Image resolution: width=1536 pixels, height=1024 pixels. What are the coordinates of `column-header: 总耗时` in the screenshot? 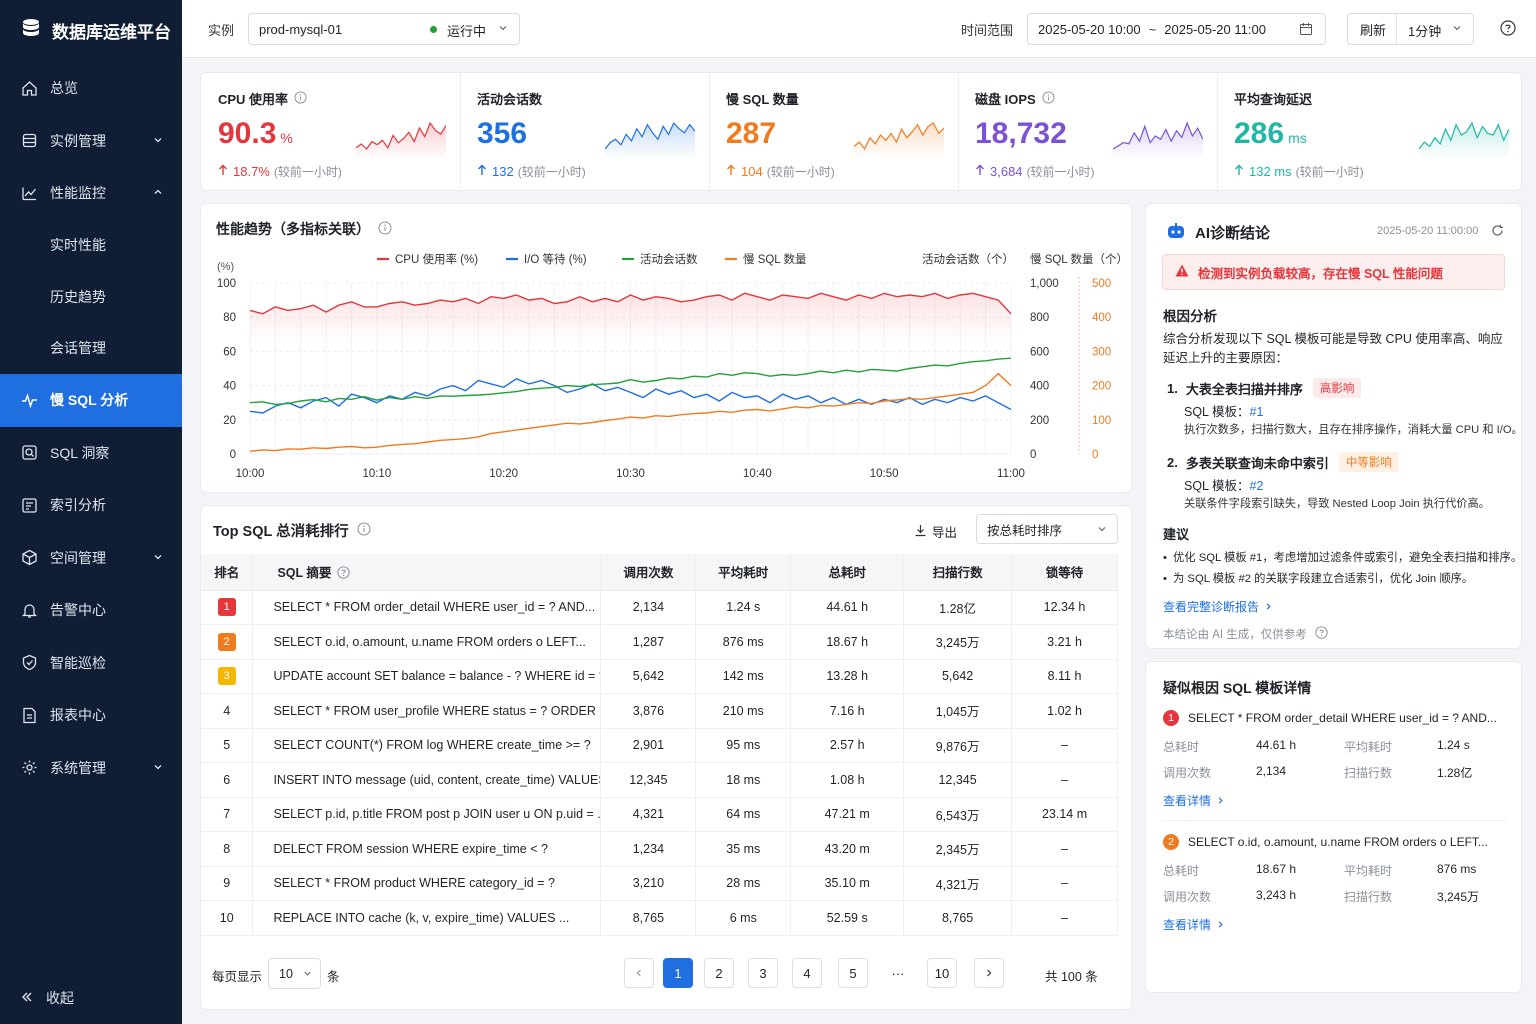 It's located at (847, 572).